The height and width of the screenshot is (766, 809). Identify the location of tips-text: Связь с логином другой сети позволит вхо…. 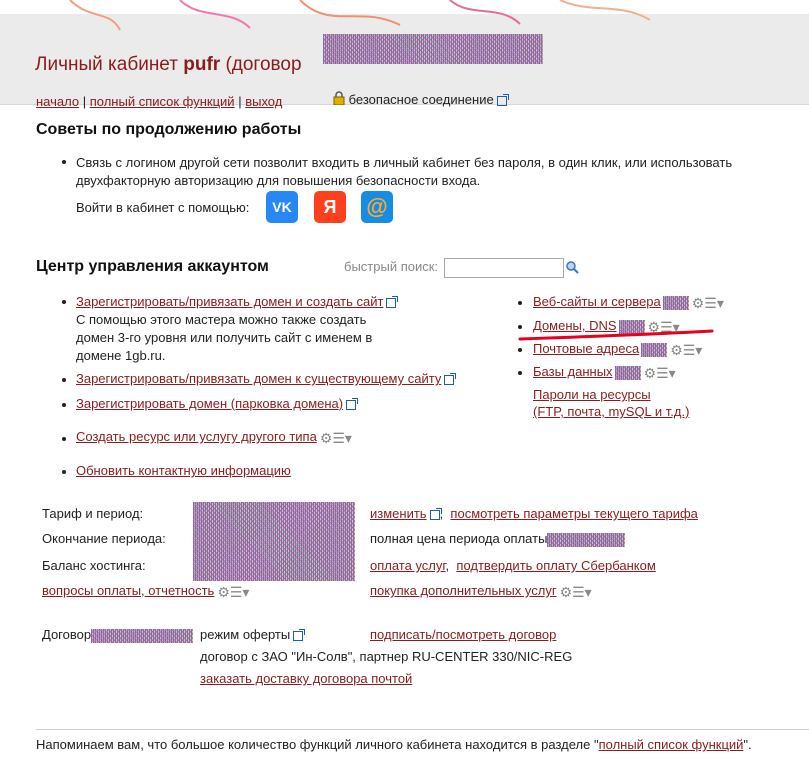
(404, 171).